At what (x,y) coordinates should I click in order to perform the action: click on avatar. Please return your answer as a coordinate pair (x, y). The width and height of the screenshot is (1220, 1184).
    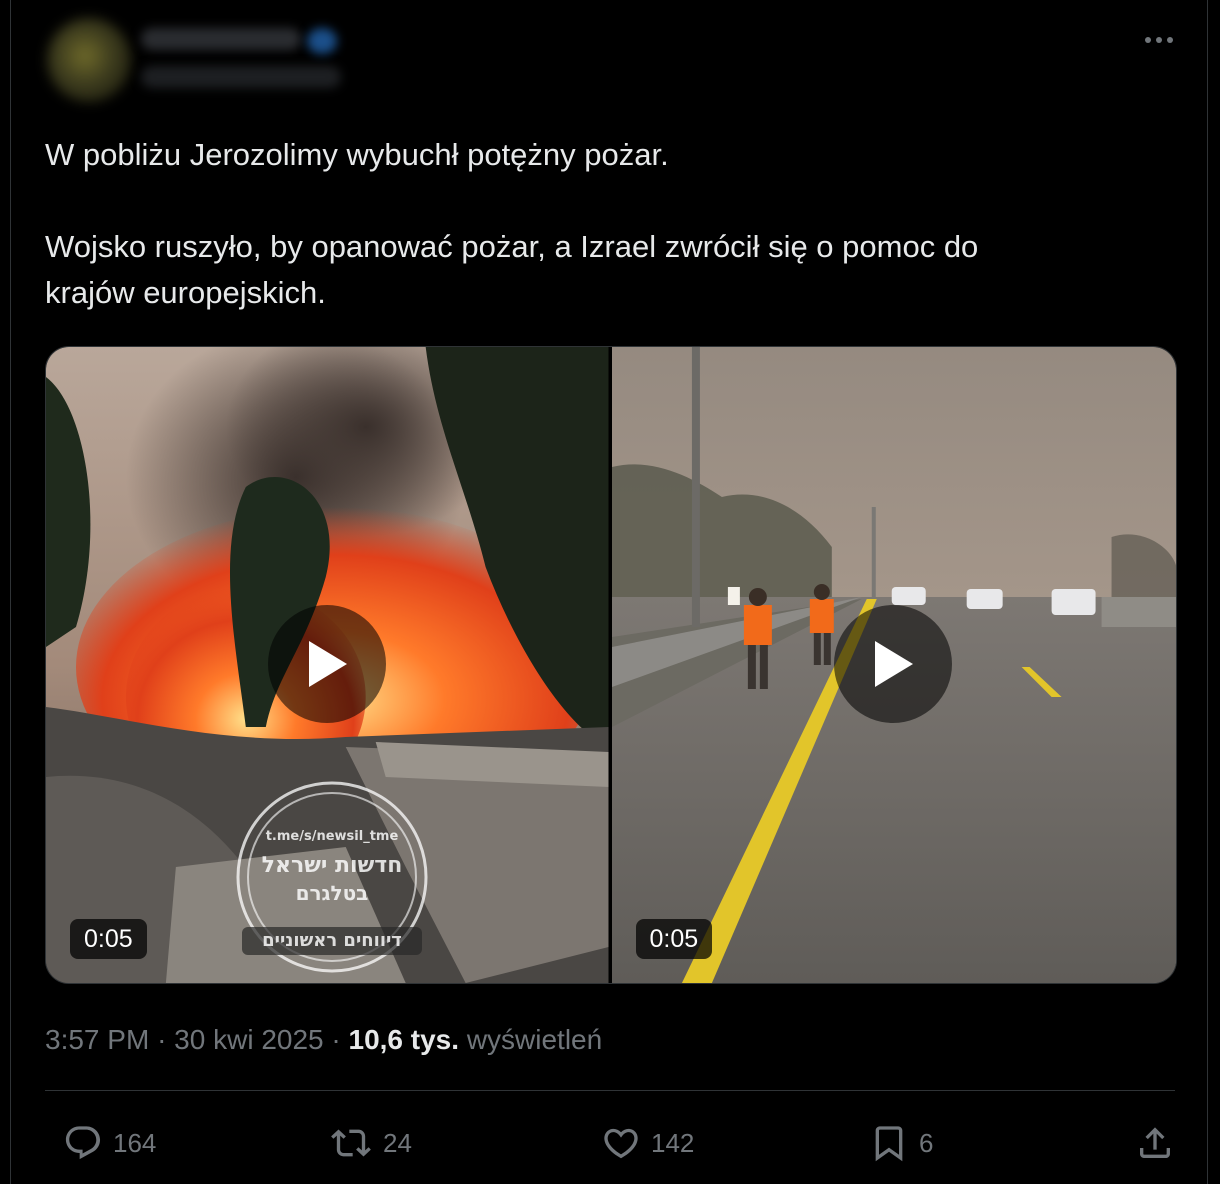
    Looking at the image, I should click on (89, 60).